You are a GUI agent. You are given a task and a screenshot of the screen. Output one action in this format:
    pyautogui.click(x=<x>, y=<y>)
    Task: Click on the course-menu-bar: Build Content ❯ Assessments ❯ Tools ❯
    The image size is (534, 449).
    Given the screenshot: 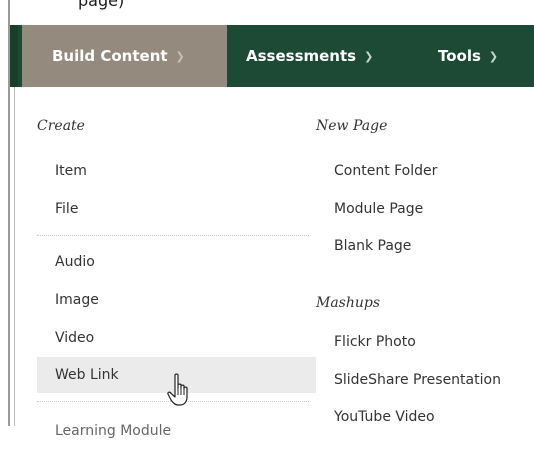 What is the action you would take?
    pyautogui.click(x=272, y=56)
    